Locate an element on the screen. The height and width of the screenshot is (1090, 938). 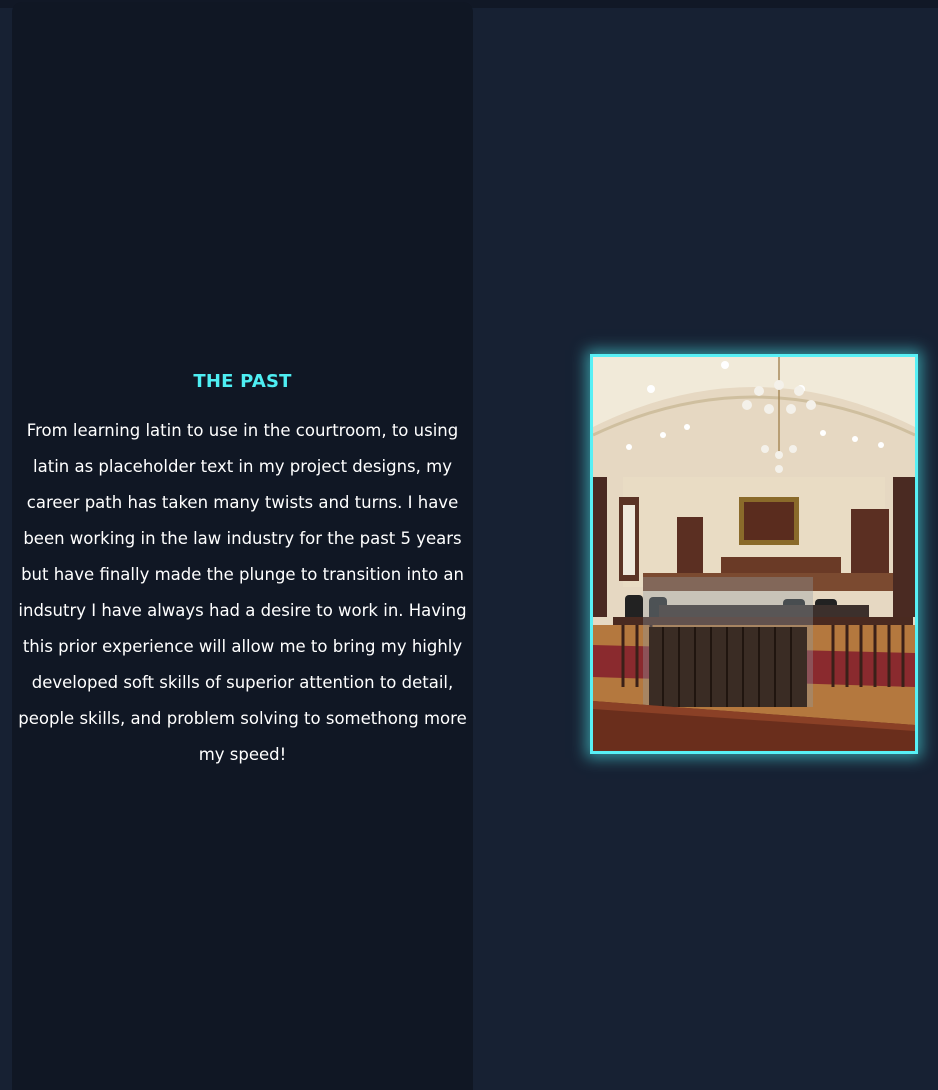
section-title: THE PAST is located at coordinates (242, 381).